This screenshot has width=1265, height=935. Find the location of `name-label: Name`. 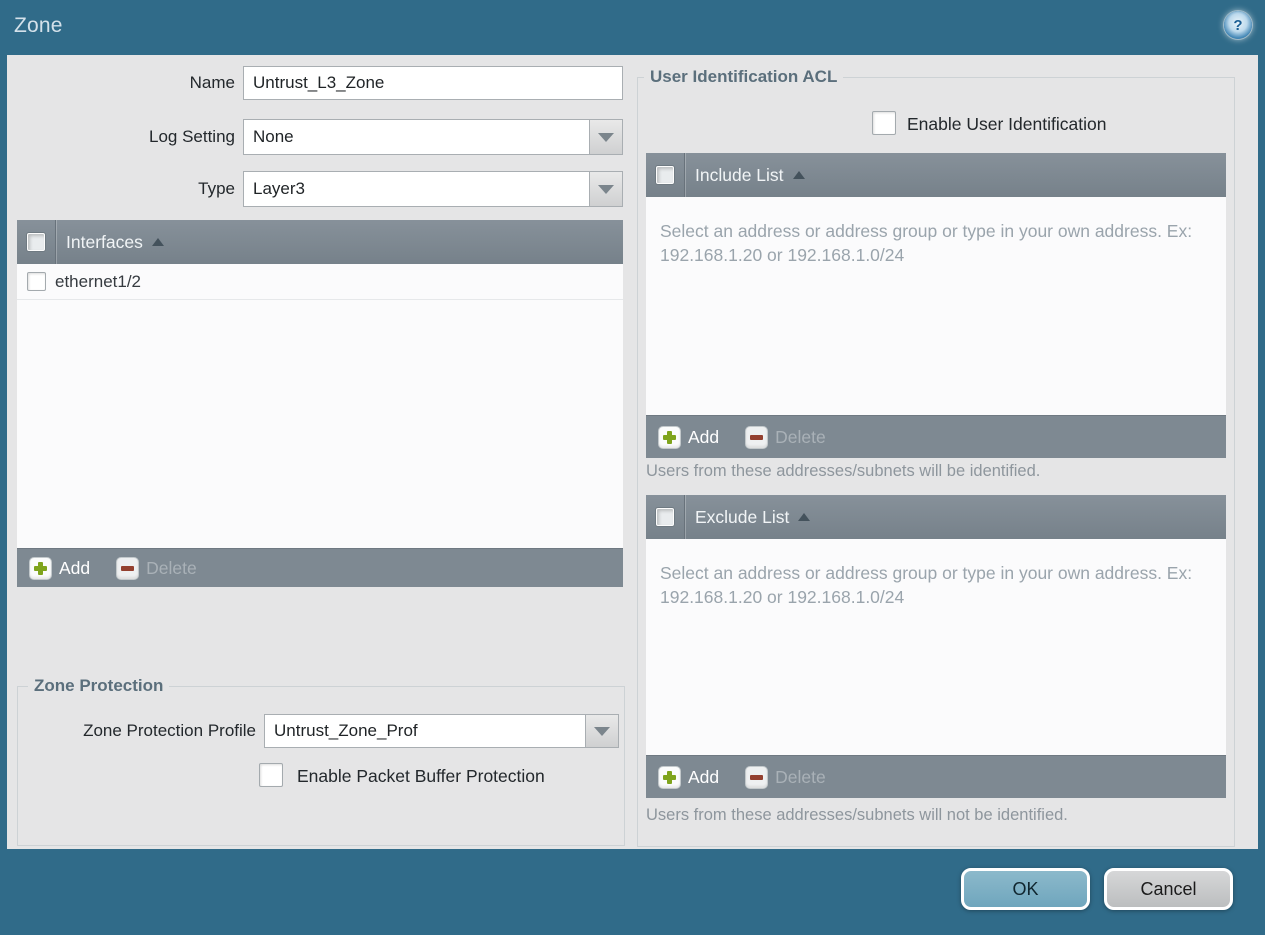

name-label: Name is located at coordinates (212, 82).